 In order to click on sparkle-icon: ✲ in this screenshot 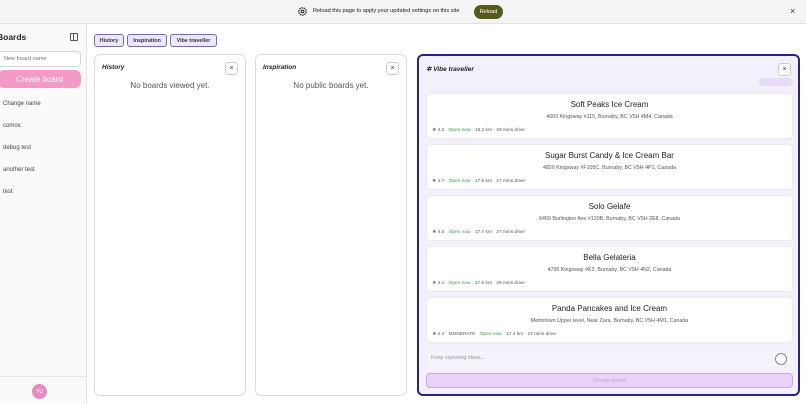, I will do `click(429, 69)`.